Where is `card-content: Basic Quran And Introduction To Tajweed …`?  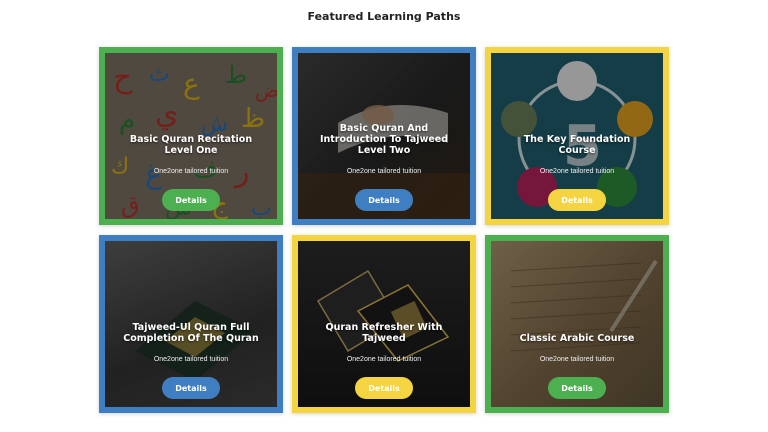
card-content: Basic Quran And Introduction To Tajweed … is located at coordinates (384, 136).